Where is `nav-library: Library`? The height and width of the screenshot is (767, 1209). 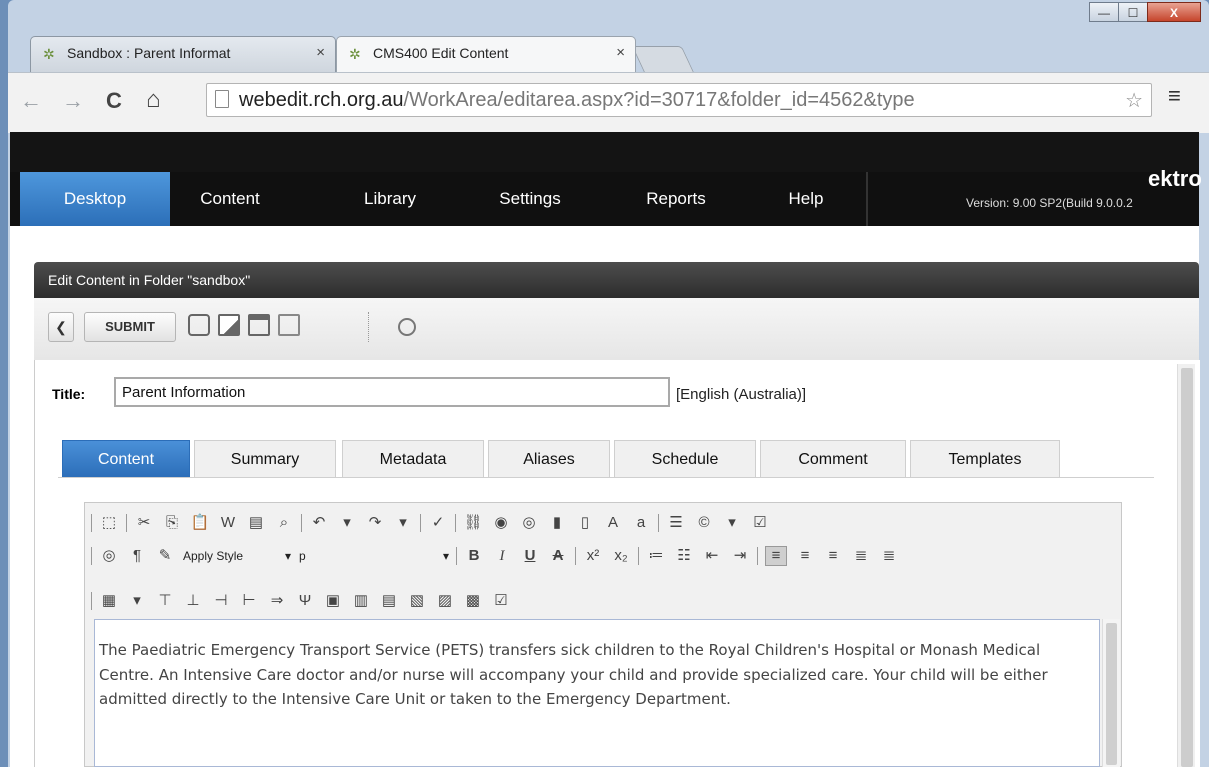
nav-library: Library is located at coordinates (390, 199).